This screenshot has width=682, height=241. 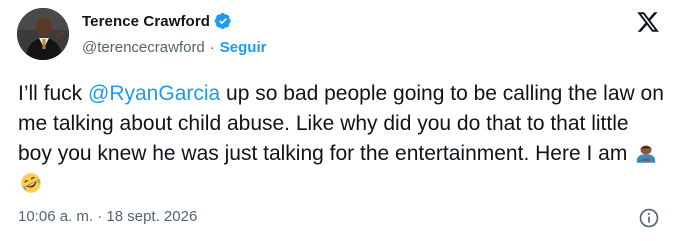 I want to click on avatar, so click(x=43, y=34).